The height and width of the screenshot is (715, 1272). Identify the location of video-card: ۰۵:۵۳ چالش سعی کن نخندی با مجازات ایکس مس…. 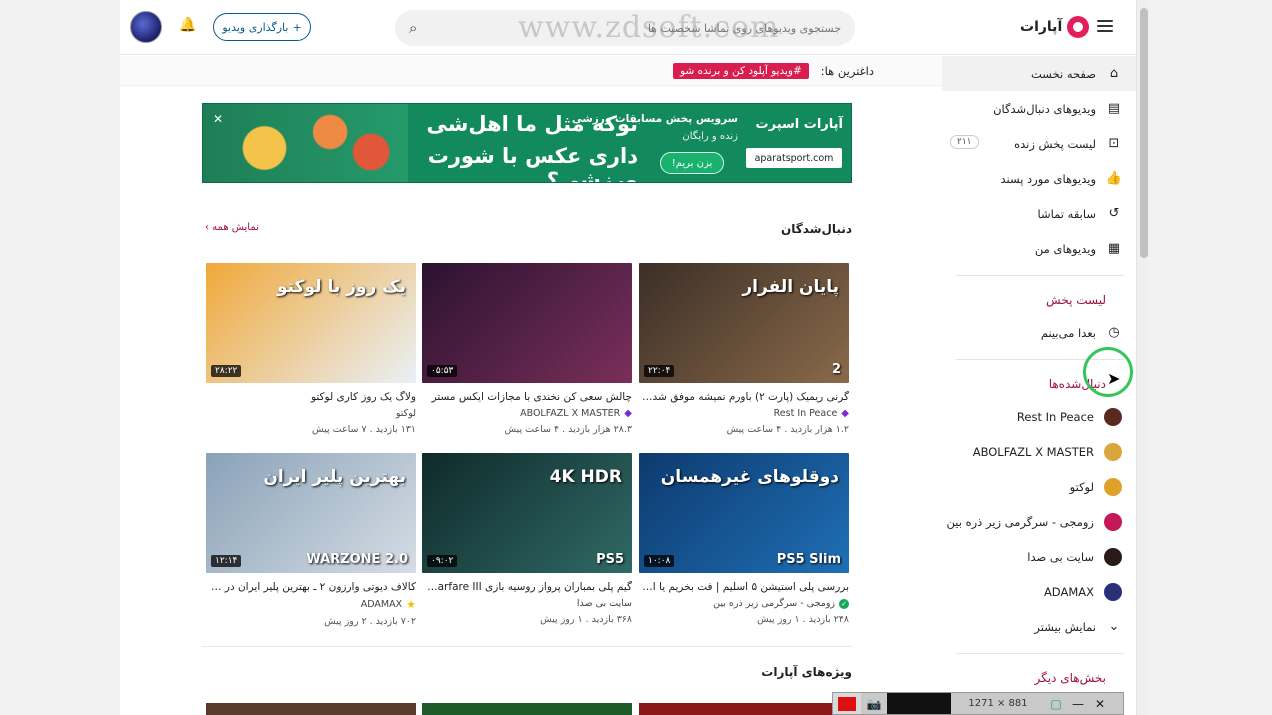
(527, 349).